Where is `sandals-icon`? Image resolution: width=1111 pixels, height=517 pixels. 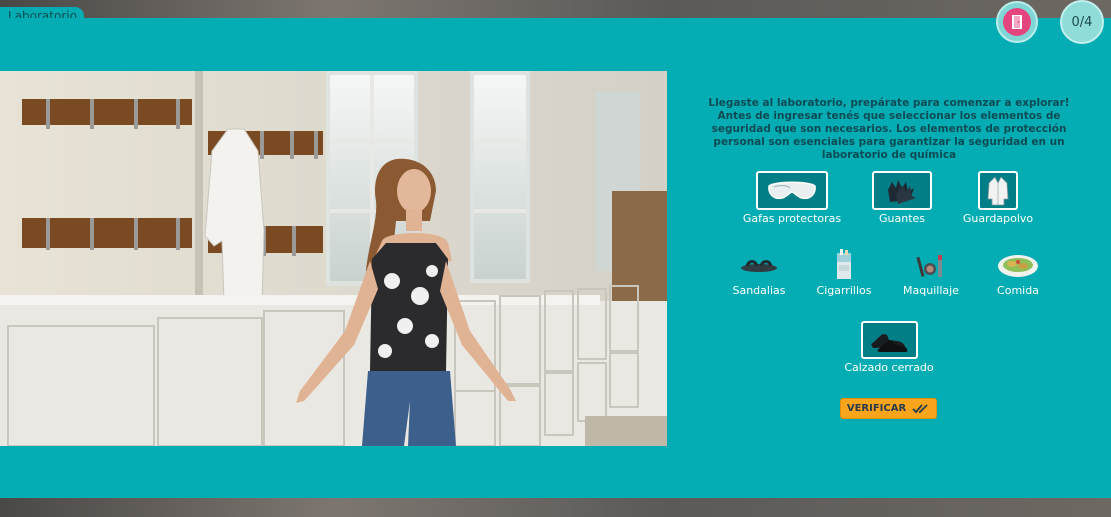
sandals-icon is located at coordinates (759, 265).